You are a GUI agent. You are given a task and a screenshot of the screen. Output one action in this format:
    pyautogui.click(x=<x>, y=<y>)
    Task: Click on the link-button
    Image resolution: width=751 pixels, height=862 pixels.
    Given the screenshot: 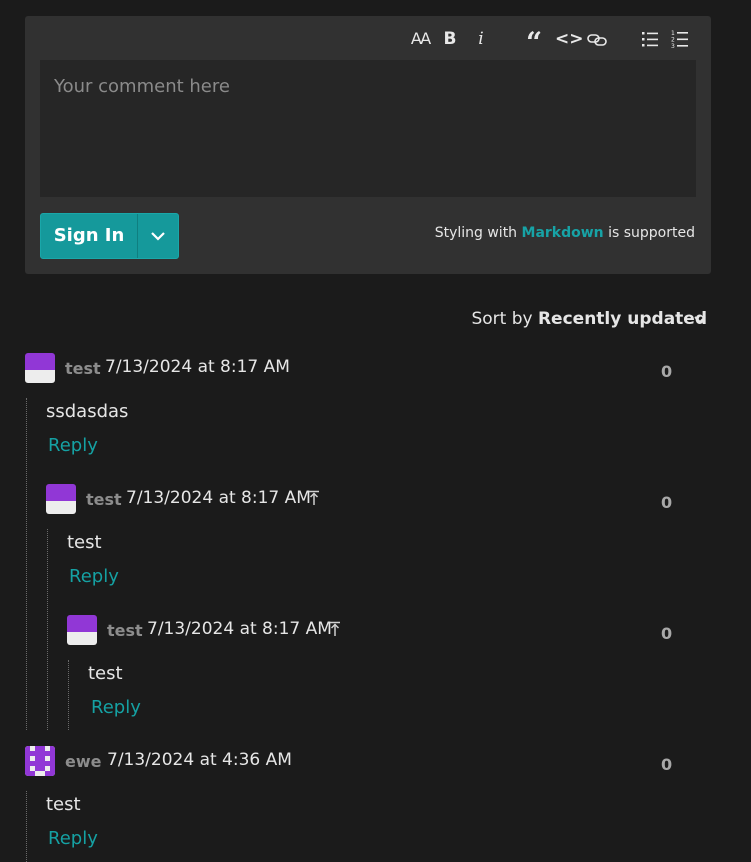 What is the action you would take?
    pyautogui.click(x=597, y=39)
    